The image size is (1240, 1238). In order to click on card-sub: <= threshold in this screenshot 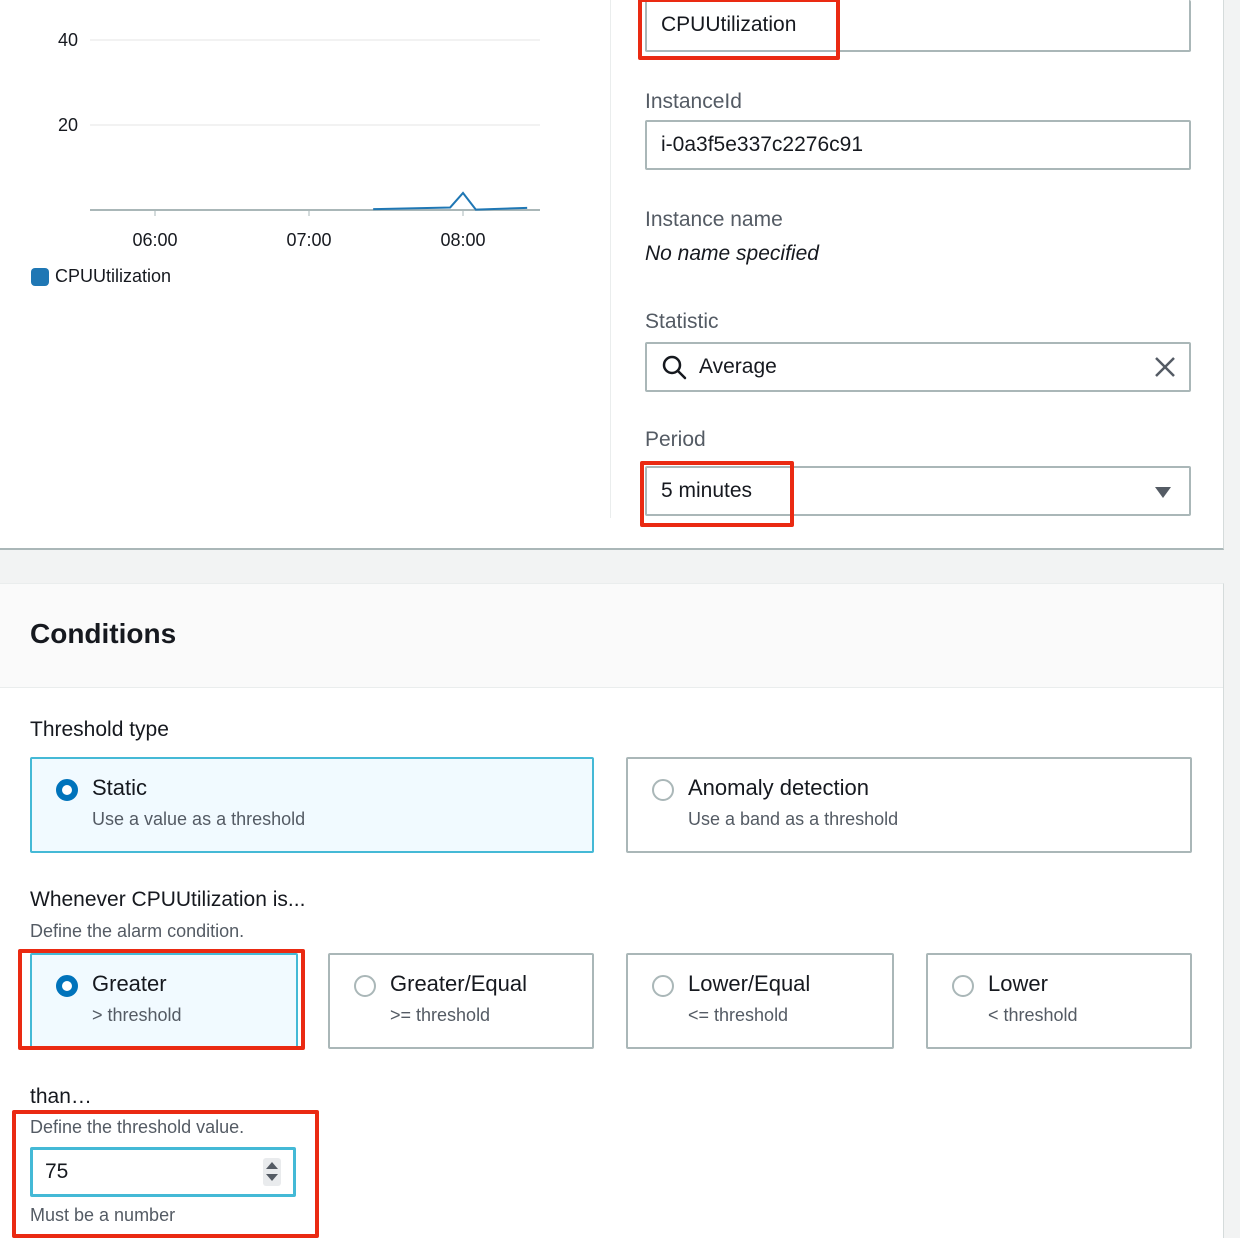, I will do `click(738, 1015)`.